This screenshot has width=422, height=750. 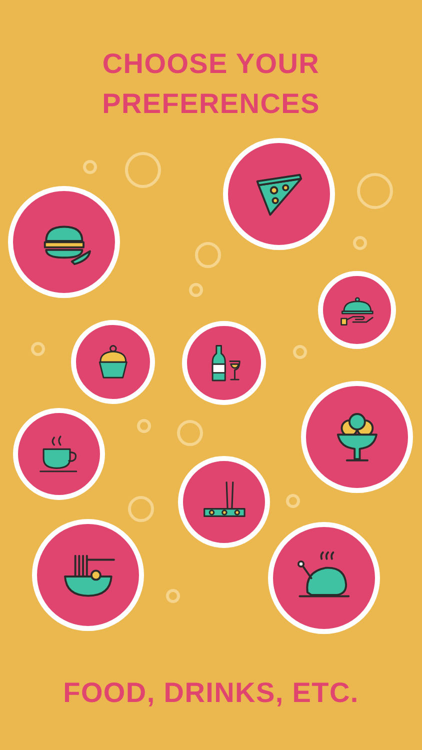 I want to click on title-line: PREFERENCES, so click(x=211, y=104).